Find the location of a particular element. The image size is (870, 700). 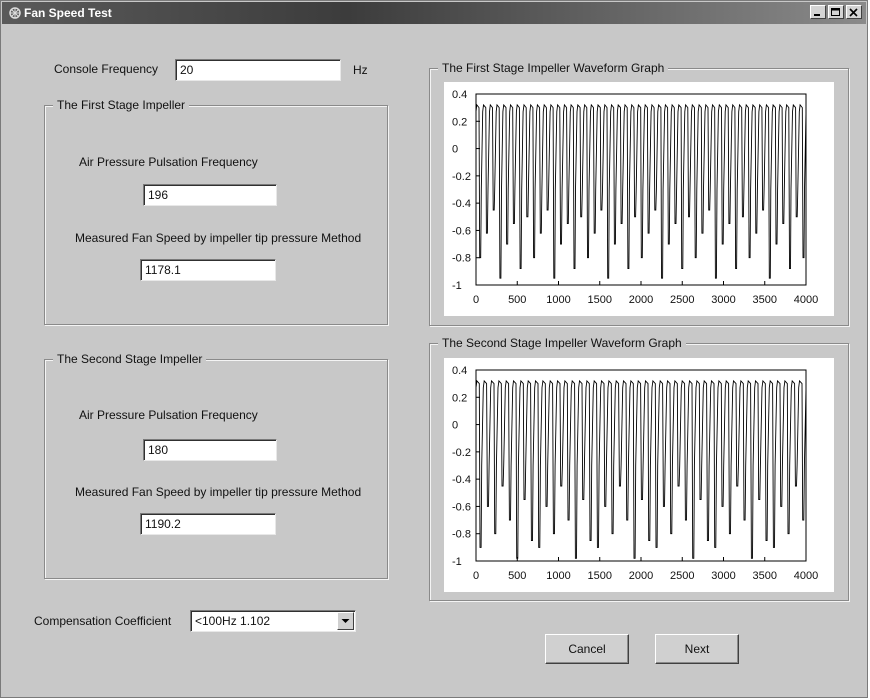

console-frequency-input: 20 is located at coordinates (258, 70).